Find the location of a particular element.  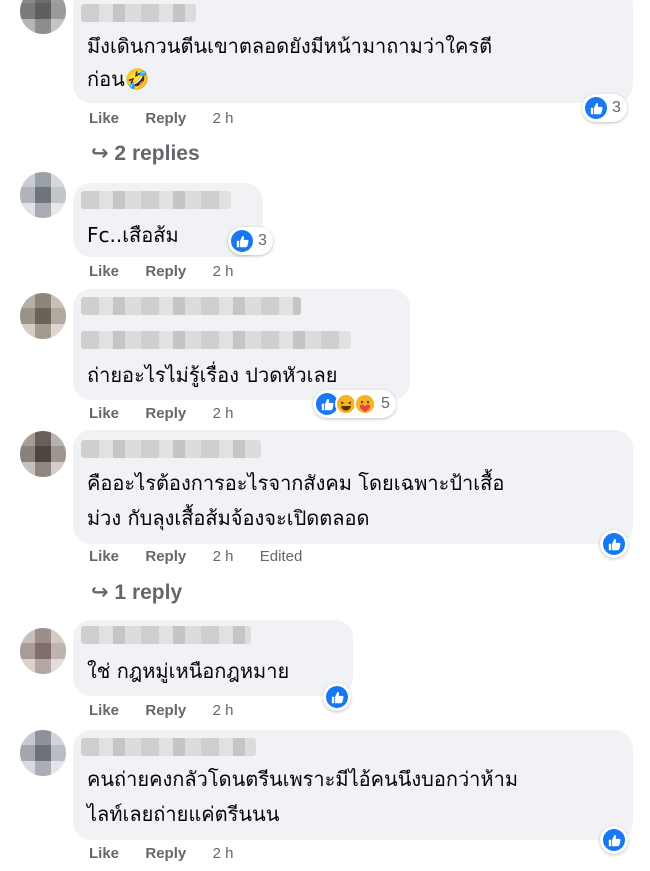

edited-label: Edited is located at coordinates (281, 556).